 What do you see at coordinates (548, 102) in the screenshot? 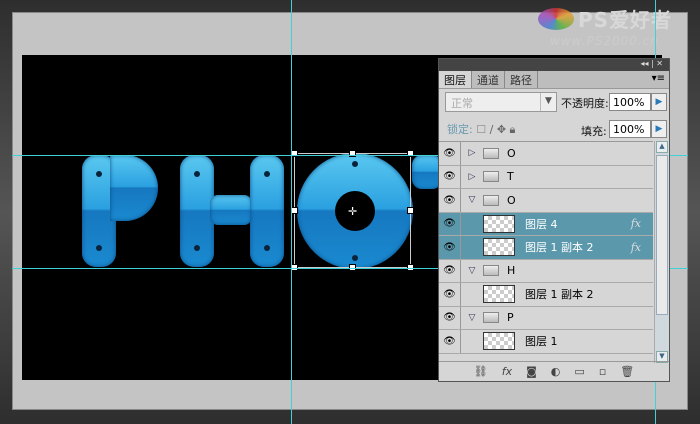
I see `chevron-down-icon: ▼` at bounding box center [548, 102].